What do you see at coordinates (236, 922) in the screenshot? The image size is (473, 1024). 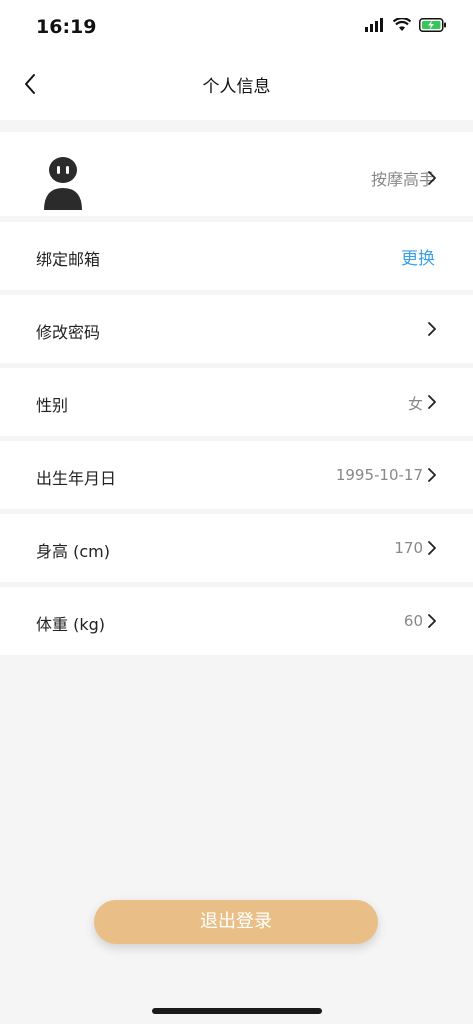 I see `logout-button: 退出登录` at bounding box center [236, 922].